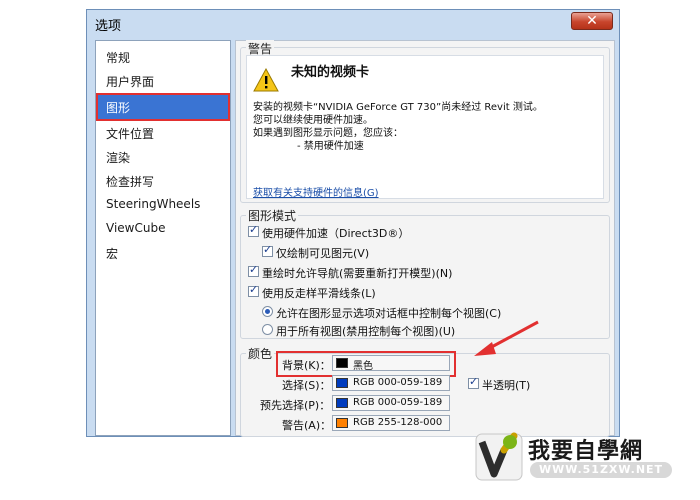 This screenshot has width=700, height=500. What do you see at coordinates (306, 365) in the screenshot?
I see `background-color-label: 背景(K)：` at bounding box center [306, 365].